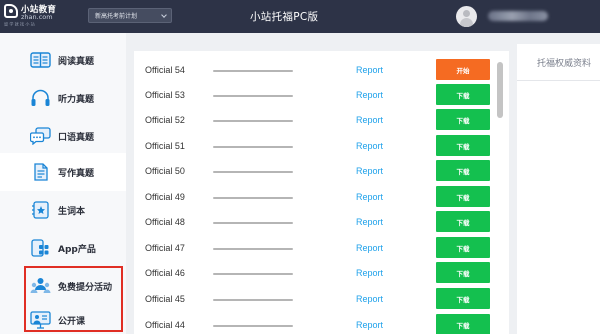 This screenshot has height=334, width=600. What do you see at coordinates (40, 136) in the screenshot?
I see `speech-bubble-icon` at bounding box center [40, 136].